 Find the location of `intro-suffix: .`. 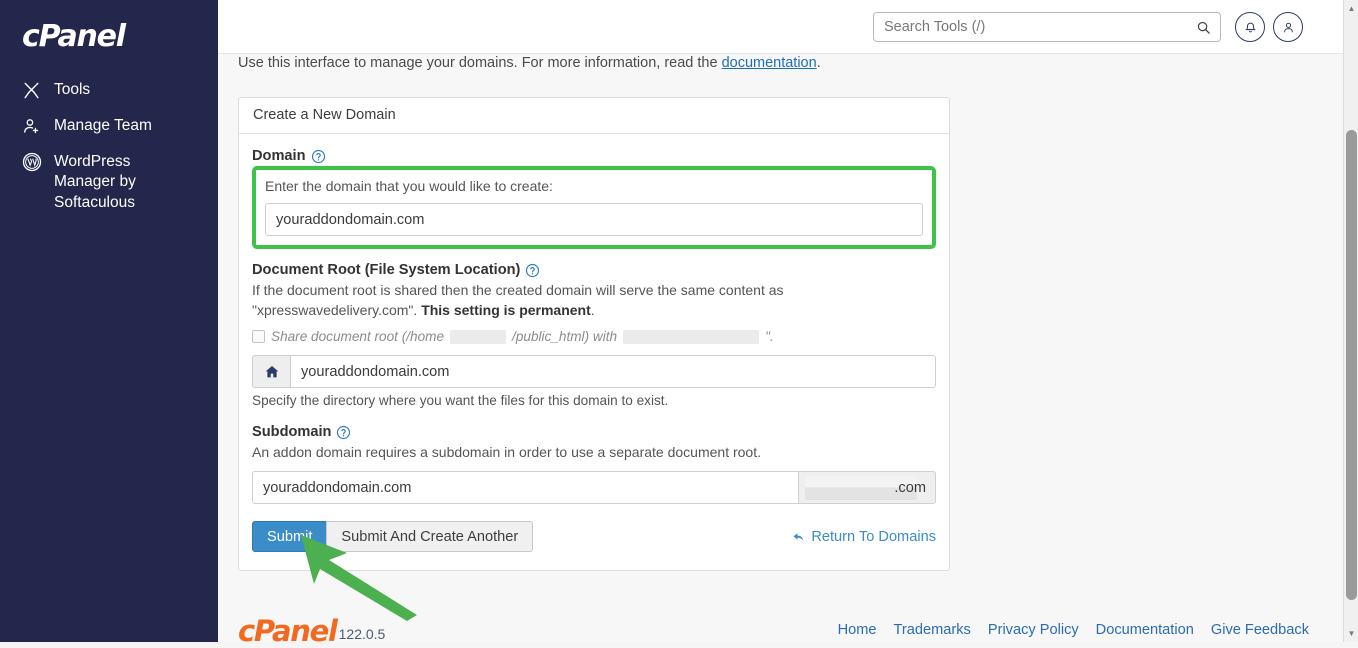

intro-suffix: . is located at coordinates (818, 63).